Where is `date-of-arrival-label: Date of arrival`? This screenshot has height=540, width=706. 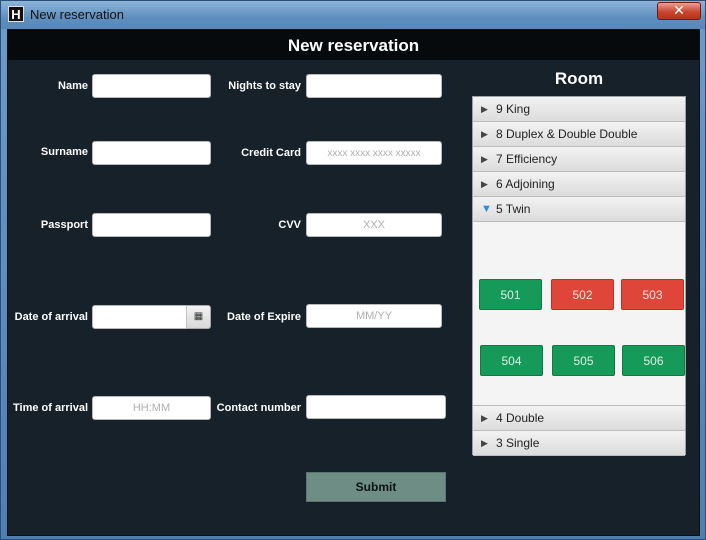
date-of-arrival-label: Date of arrival is located at coordinates (51, 317).